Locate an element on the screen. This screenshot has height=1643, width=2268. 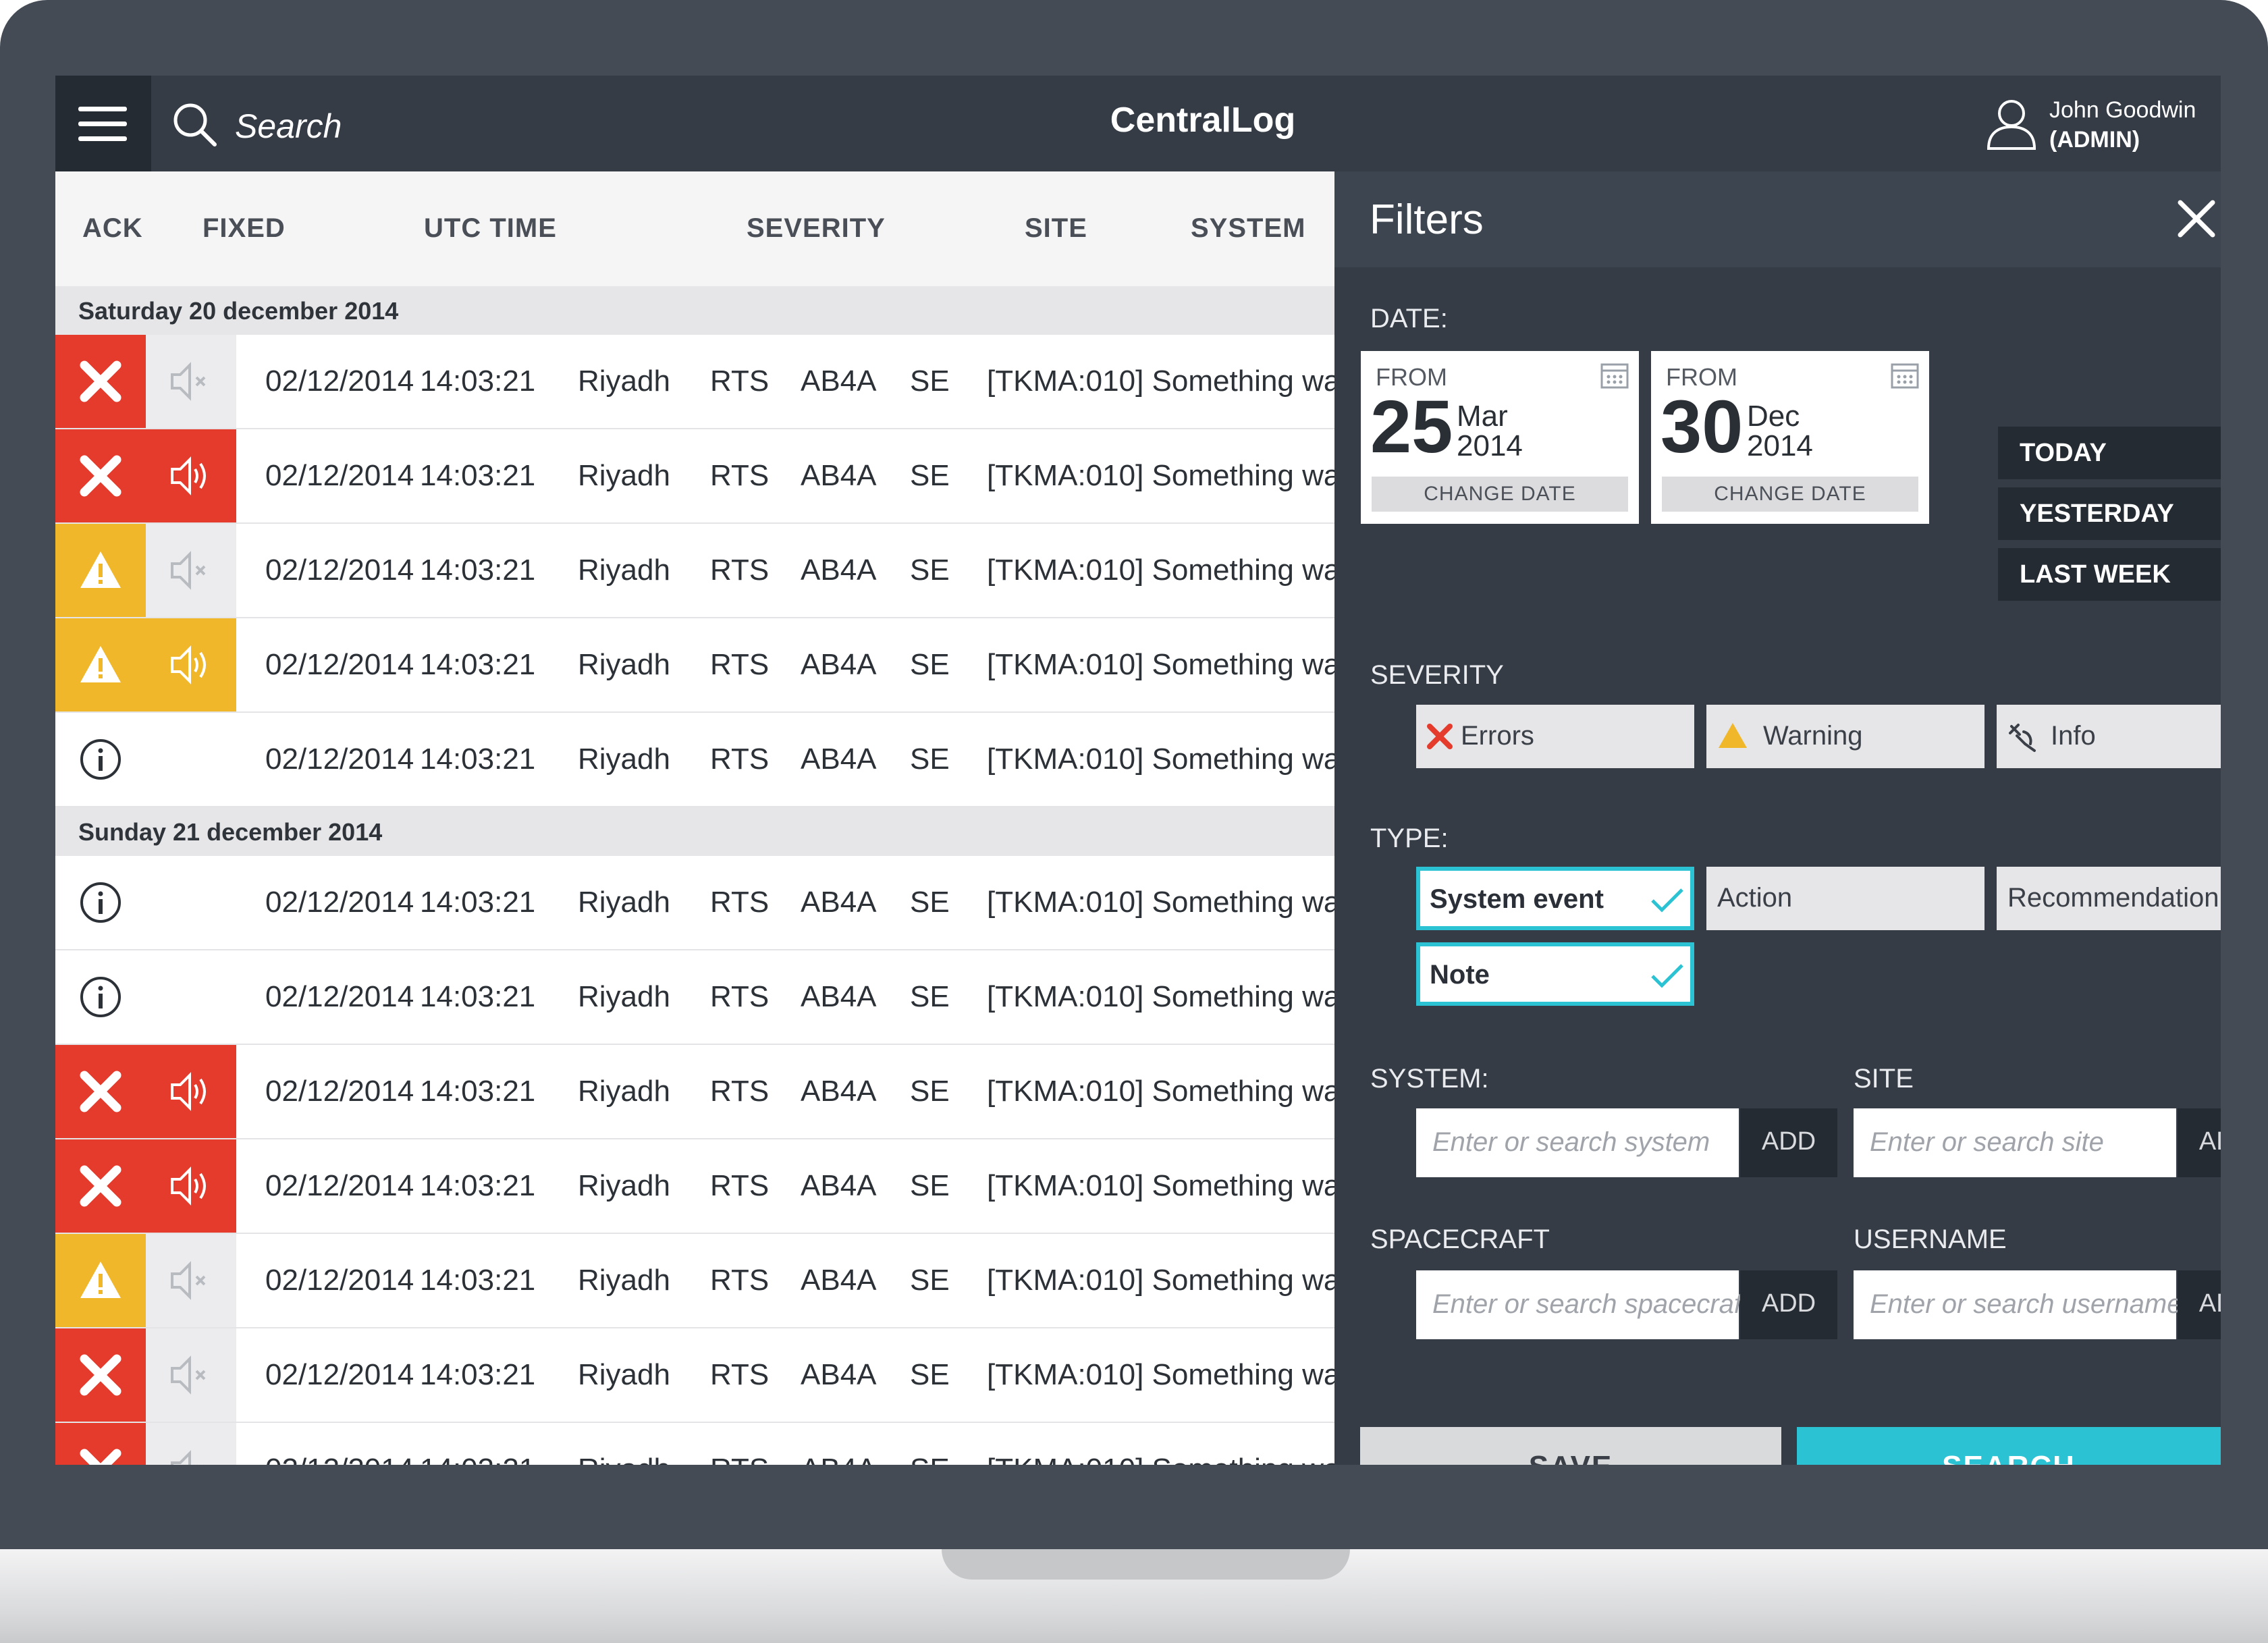
search-button: SEARCH is located at coordinates (2009, 1447).